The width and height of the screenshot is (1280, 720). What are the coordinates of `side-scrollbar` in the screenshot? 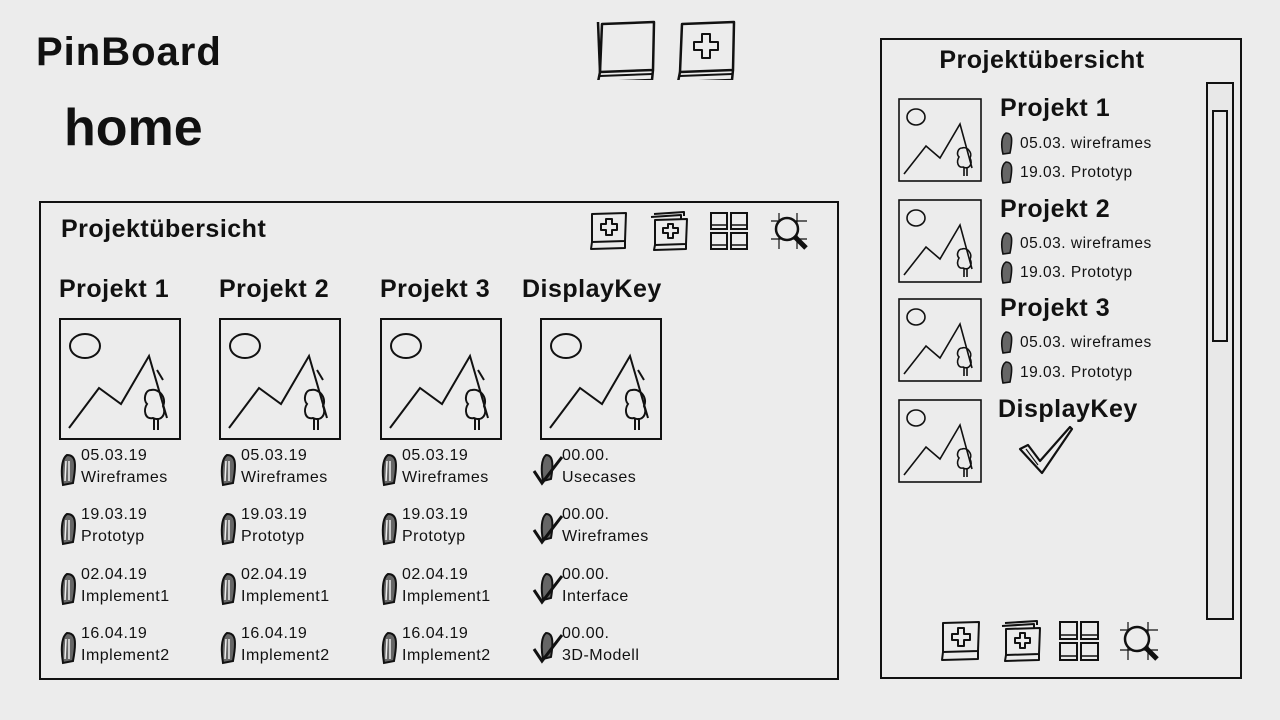 It's located at (1220, 351).